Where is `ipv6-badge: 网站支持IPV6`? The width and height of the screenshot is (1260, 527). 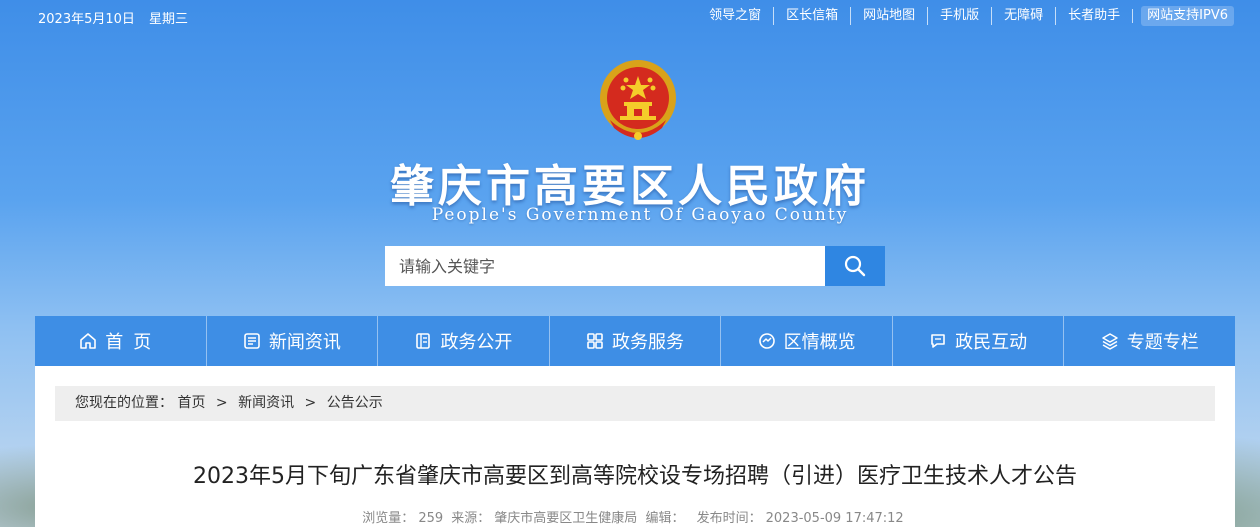 ipv6-badge: 网站支持IPV6 is located at coordinates (1187, 16).